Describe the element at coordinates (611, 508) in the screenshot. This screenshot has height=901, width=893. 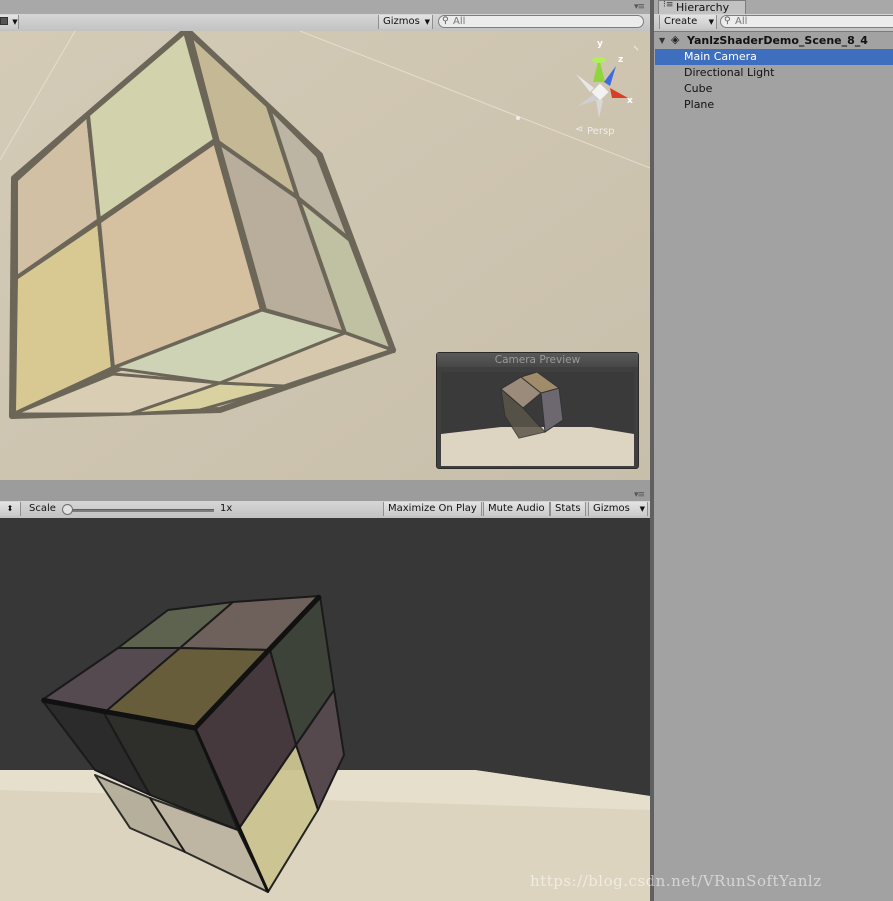
I see `game-gizmos-label: Gizmos` at that location.